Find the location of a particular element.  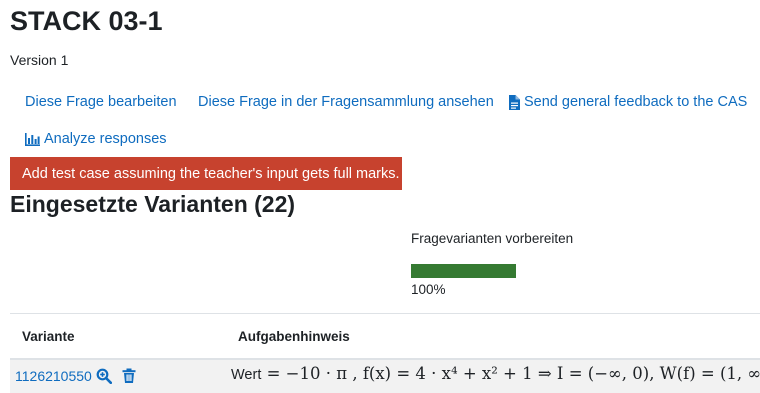

send-feedback-link: Send general feedback to the CAS is located at coordinates (627, 102).